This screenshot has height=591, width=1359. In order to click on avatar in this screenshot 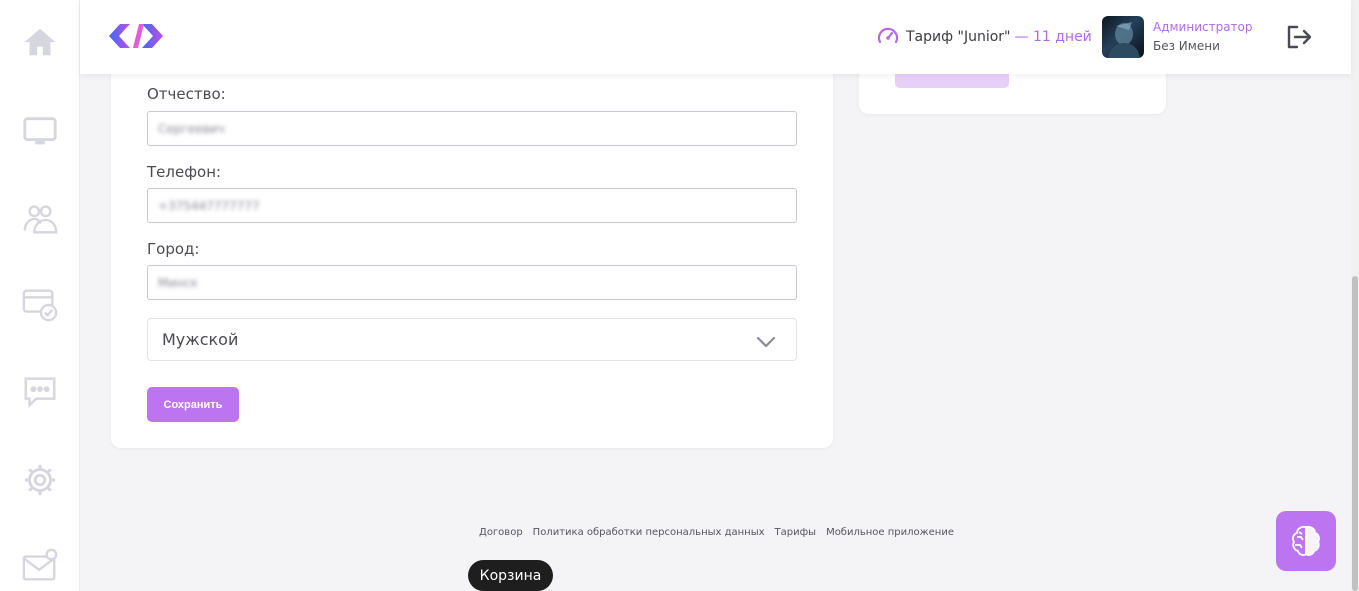, I will do `click(1123, 37)`.